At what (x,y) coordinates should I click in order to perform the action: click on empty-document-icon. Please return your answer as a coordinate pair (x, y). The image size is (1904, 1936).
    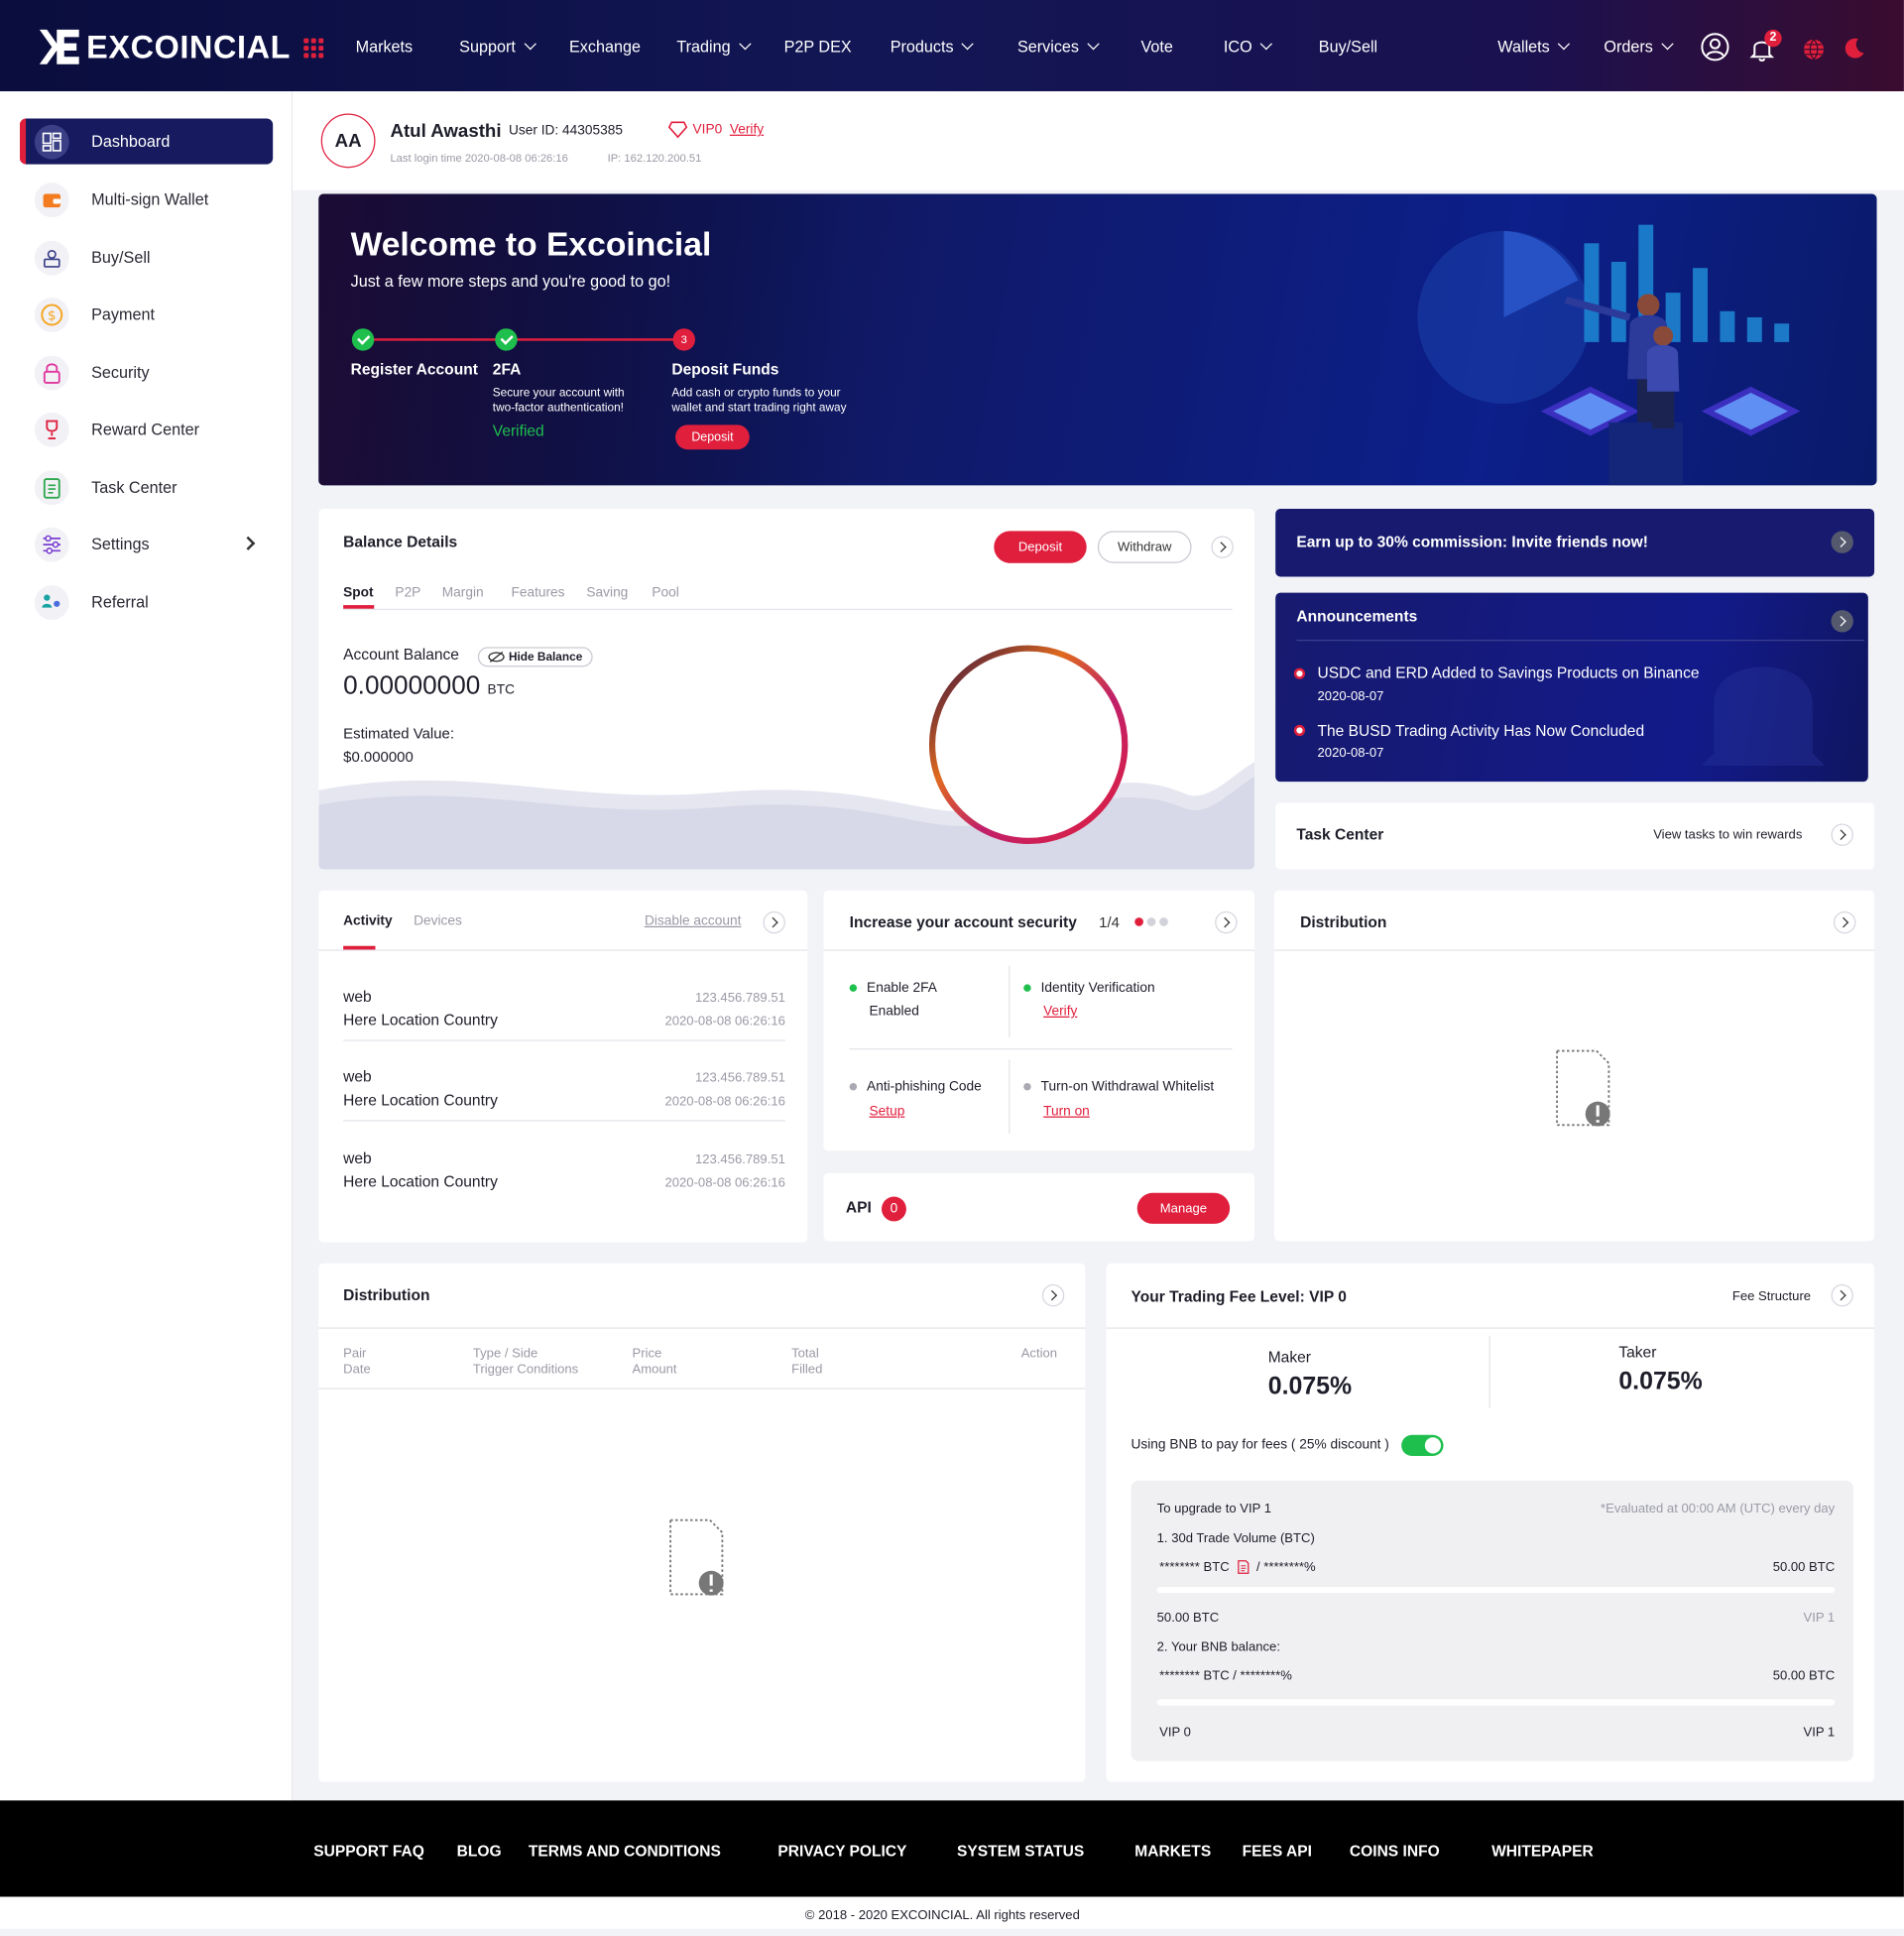
    Looking at the image, I should click on (696, 1557).